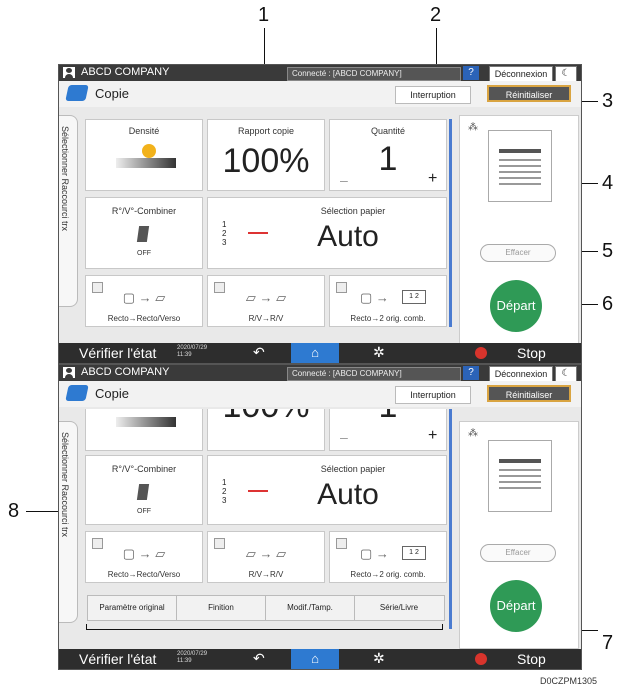  Describe the element at coordinates (68, 211) in the screenshot. I see `shortcut-tab: Sélectionner Raccourci trx` at that location.